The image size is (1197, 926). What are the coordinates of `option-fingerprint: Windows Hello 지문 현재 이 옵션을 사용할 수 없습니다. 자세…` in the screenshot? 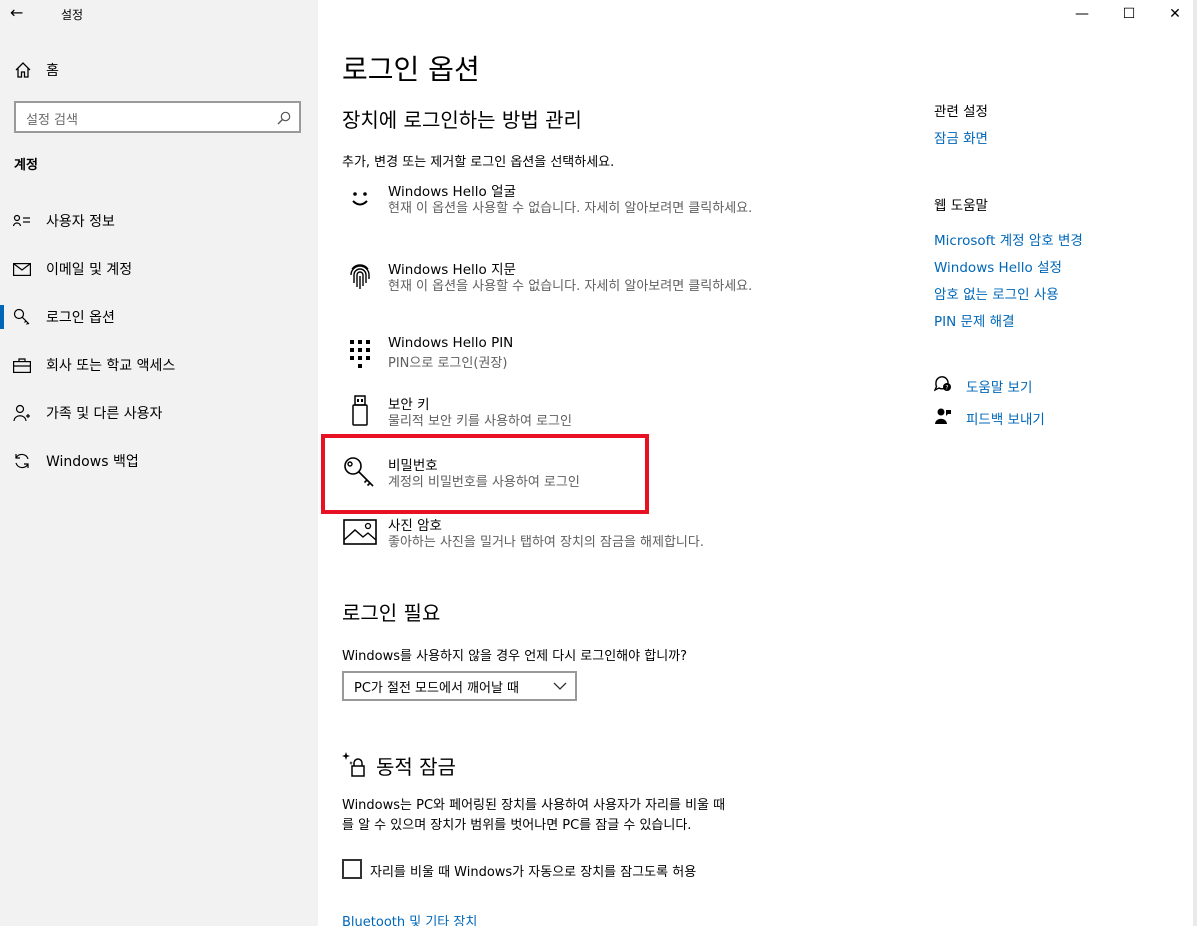 It's located at (562, 287).